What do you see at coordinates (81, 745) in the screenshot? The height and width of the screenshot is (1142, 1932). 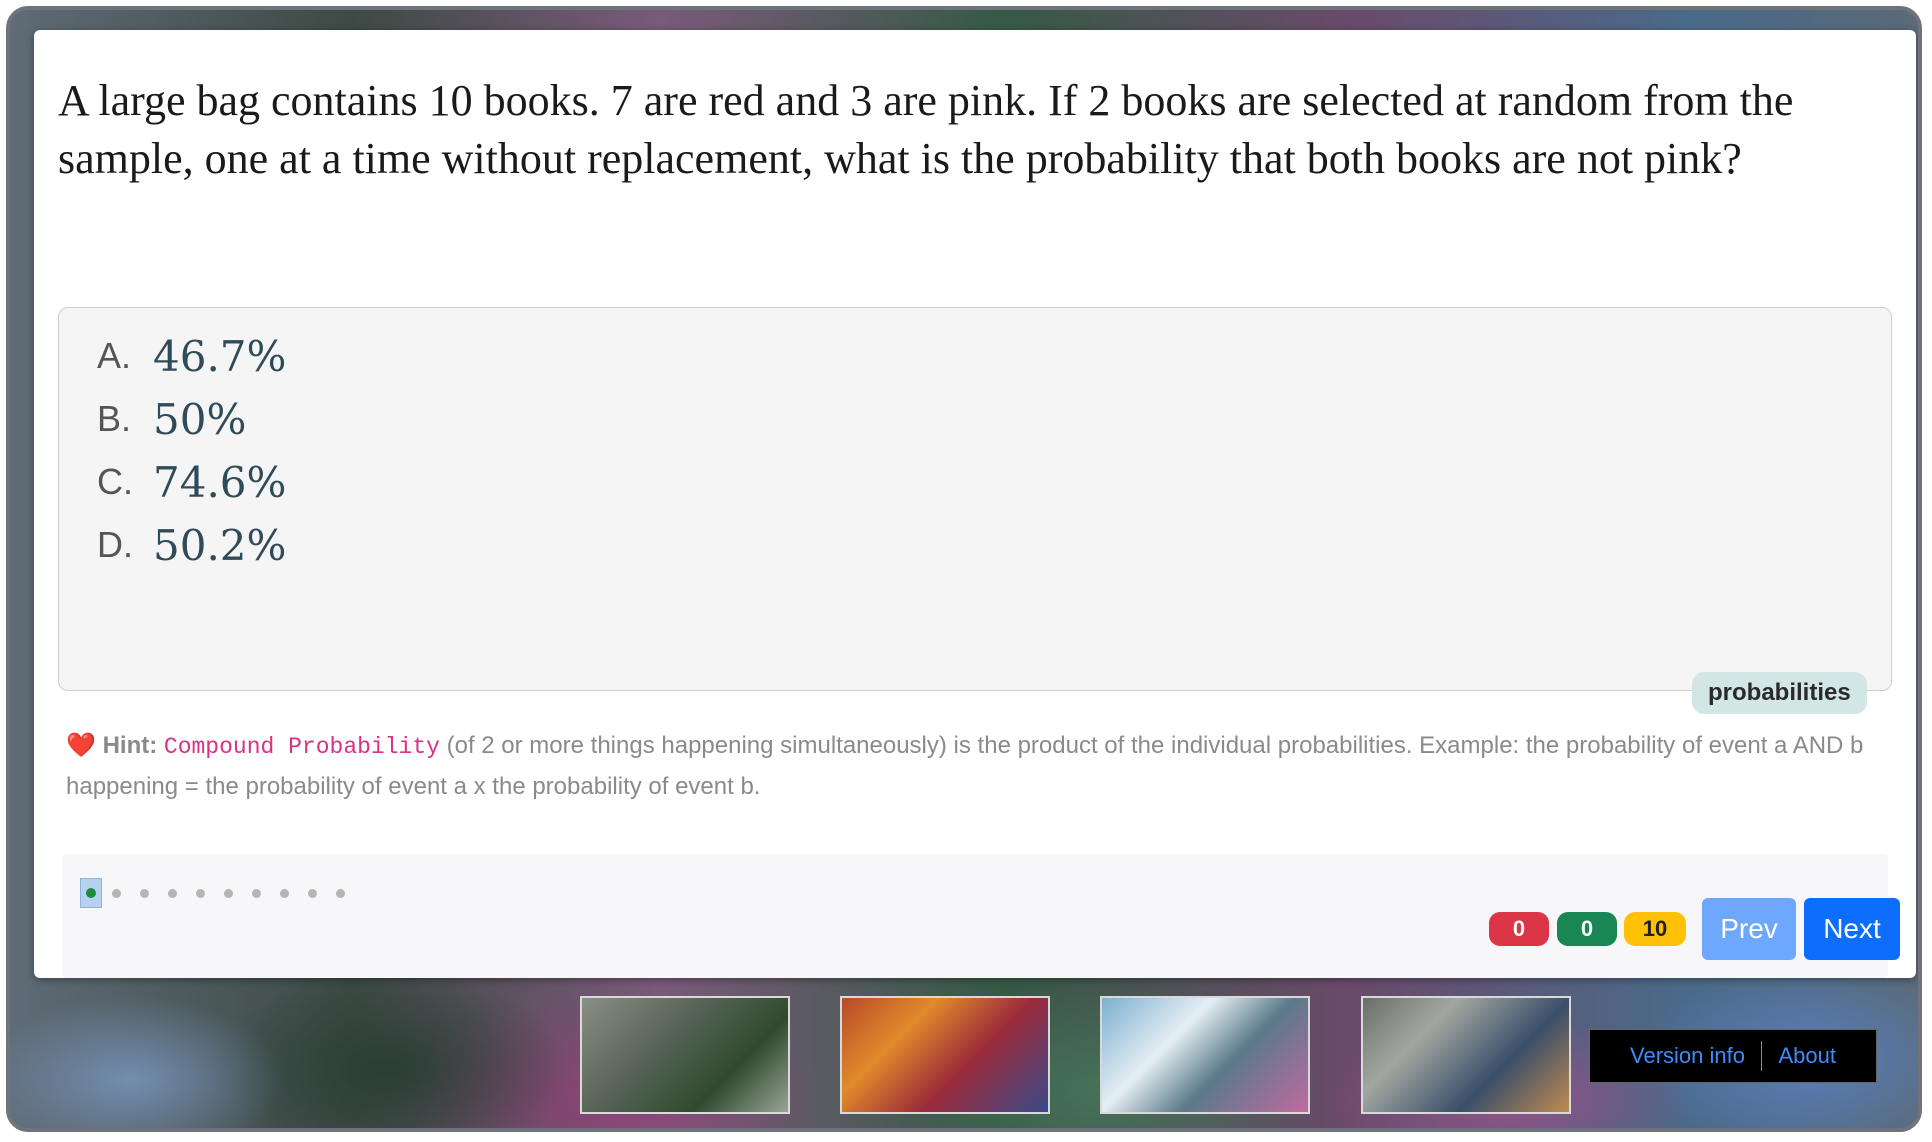 I see `heart-icon: ❤️` at bounding box center [81, 745].